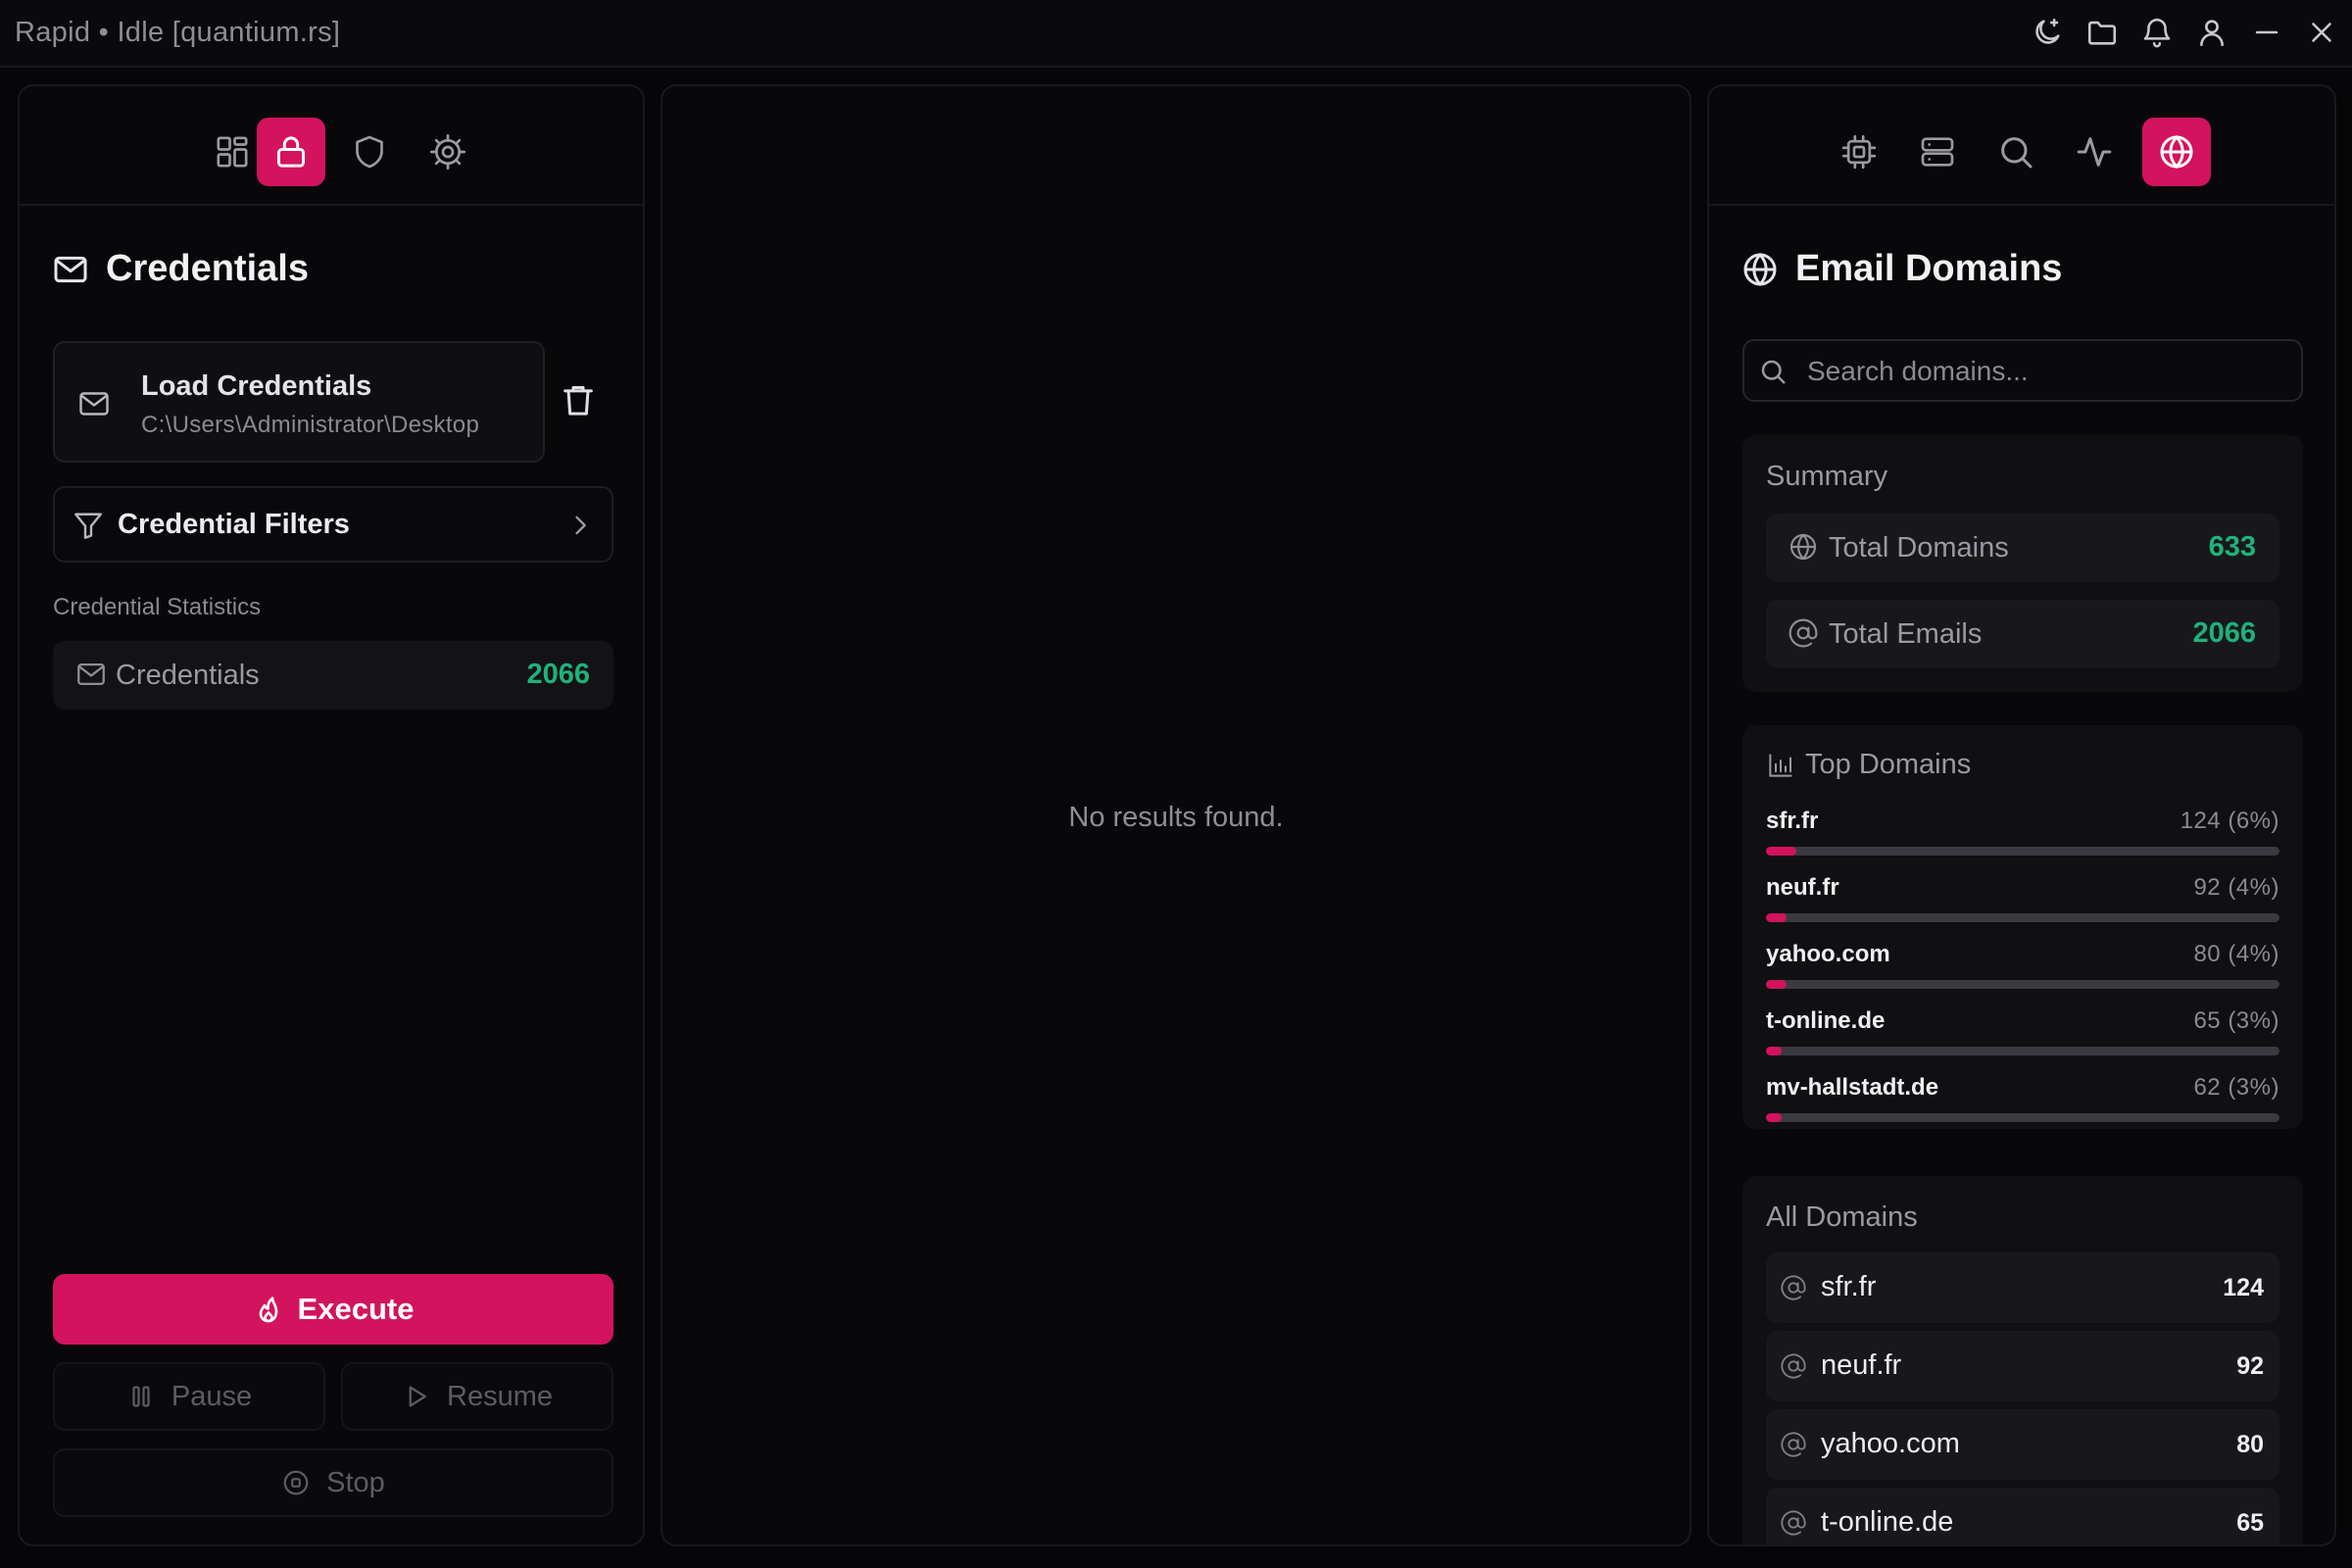  I want to click on section-title: Credentials, so click(207, 268).